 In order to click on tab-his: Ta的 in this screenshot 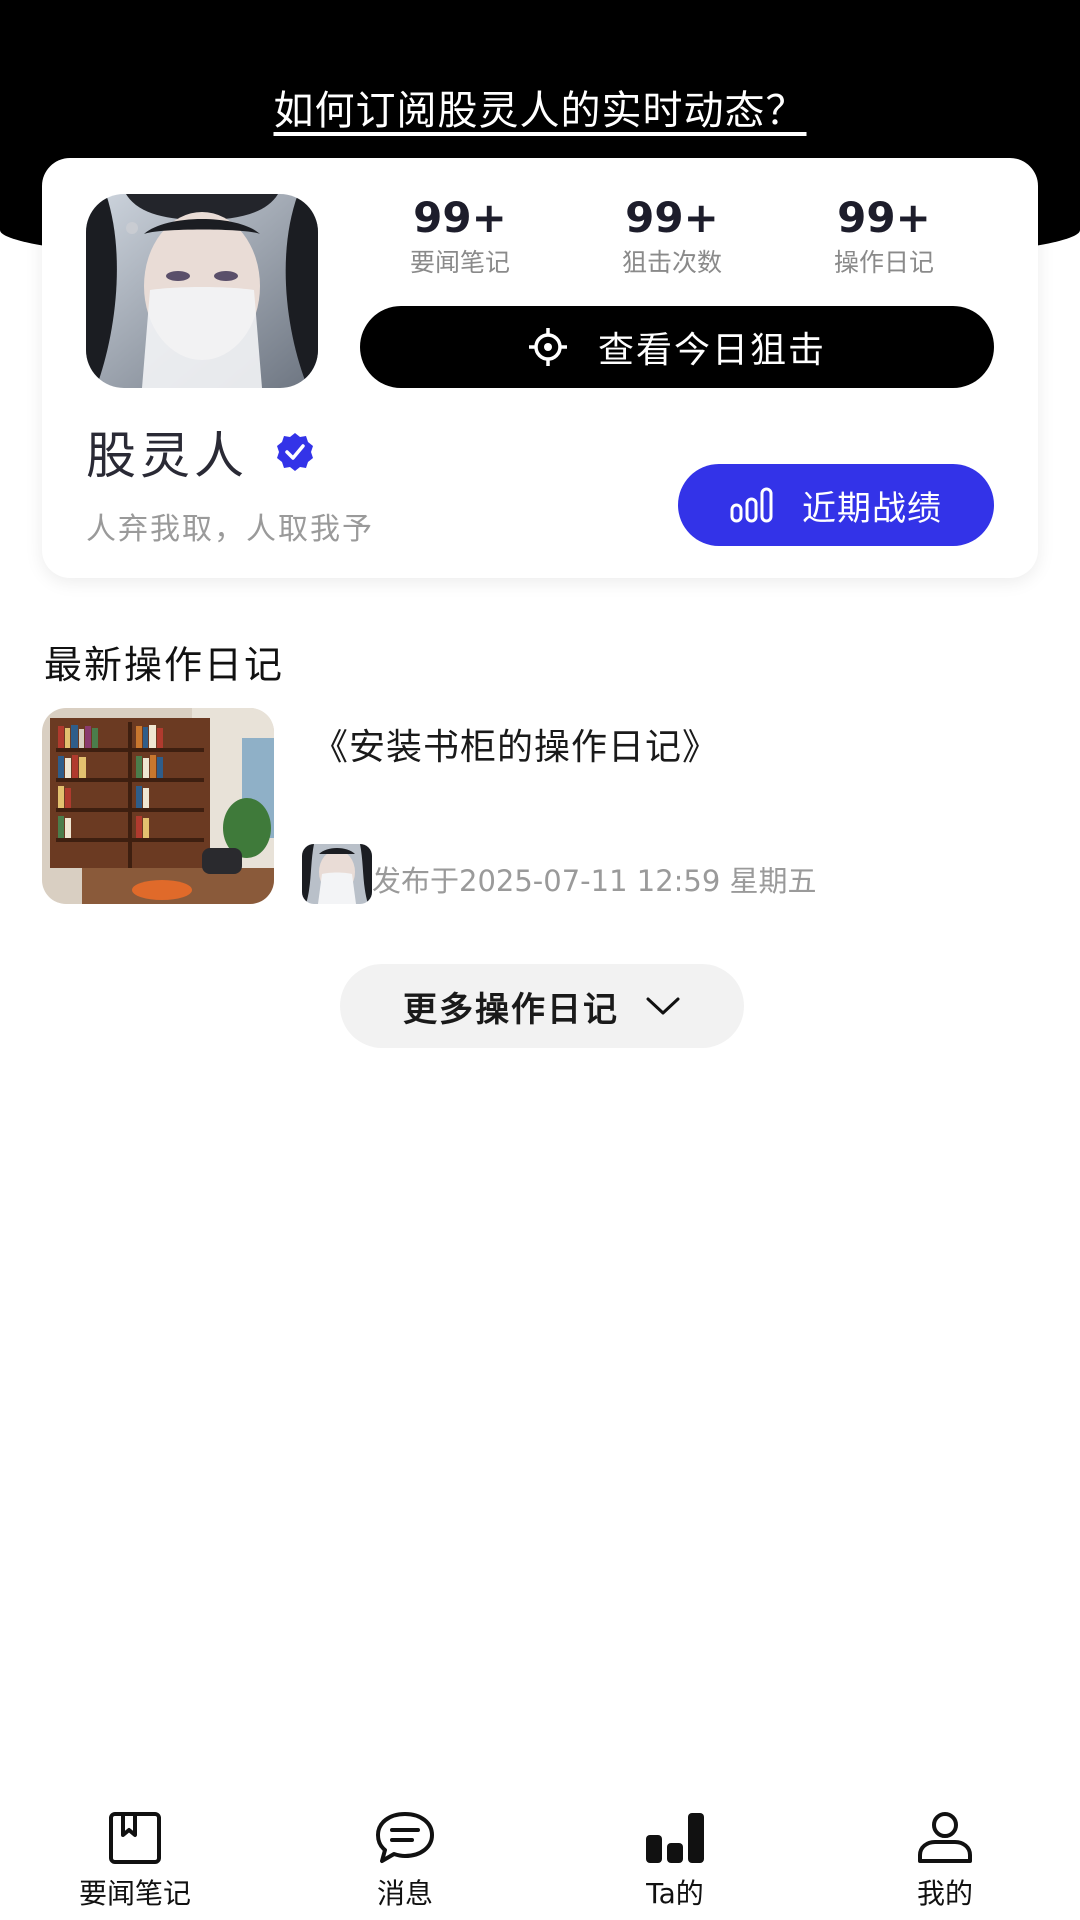, I will do `click(675, 1860)`.